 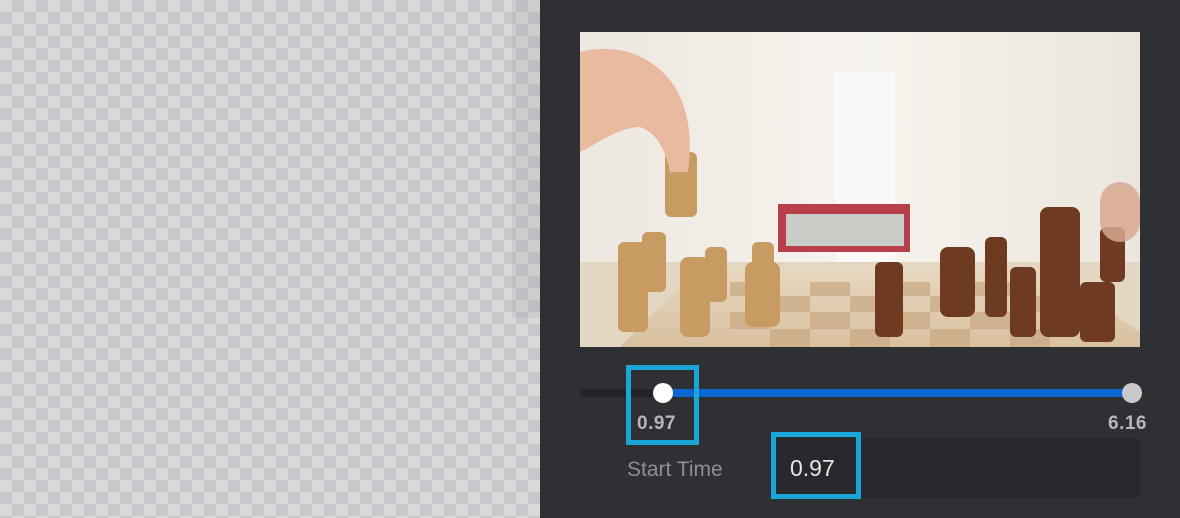 What do you see at coordinates (675, 469) in the screenshot?
I see `start-time-label: Start Time` at bounding box center [675, 469].